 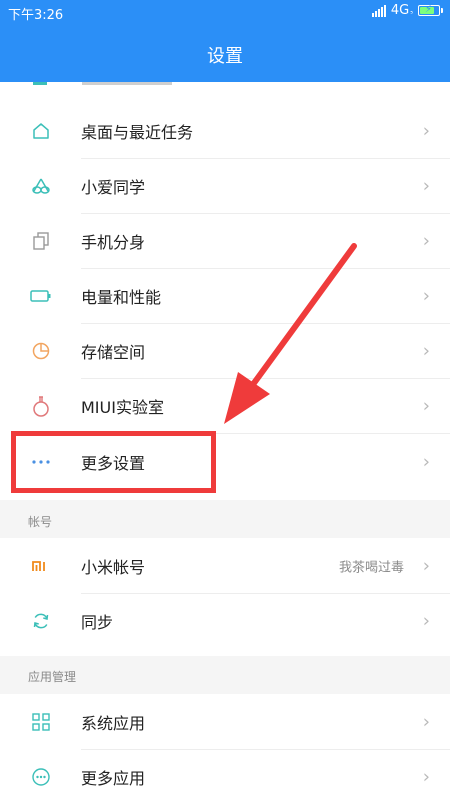 I want to click on apps-grid-icon, so click(x=41, y=722).